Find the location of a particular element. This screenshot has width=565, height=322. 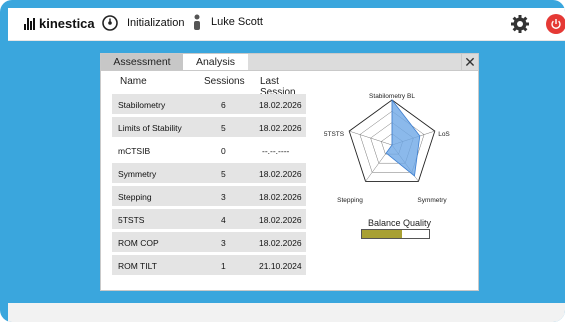

radar-axis-label: Stabilometry BL is located at coordinates (392, 96).